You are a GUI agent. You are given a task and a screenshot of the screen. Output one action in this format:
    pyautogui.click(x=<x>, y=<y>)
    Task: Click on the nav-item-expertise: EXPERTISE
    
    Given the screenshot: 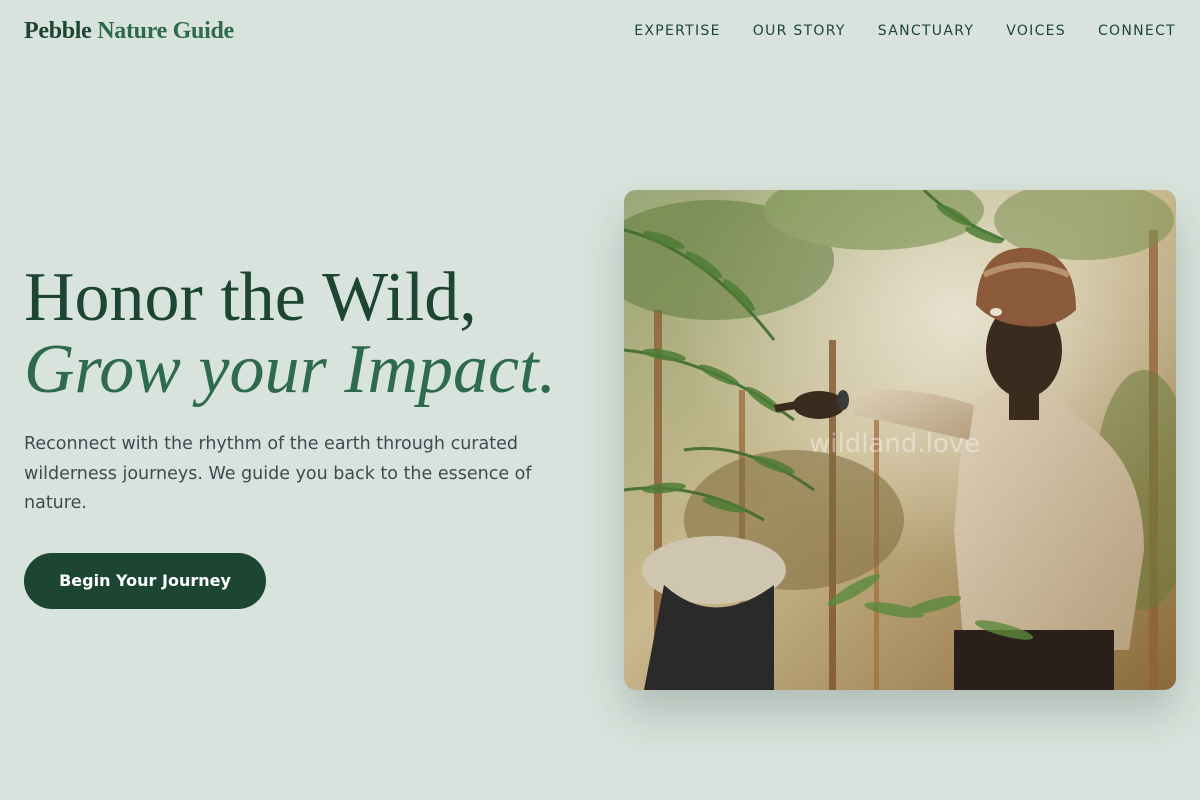 What is the action you would take?
    pyautogui.click(x=677, y=31)
    